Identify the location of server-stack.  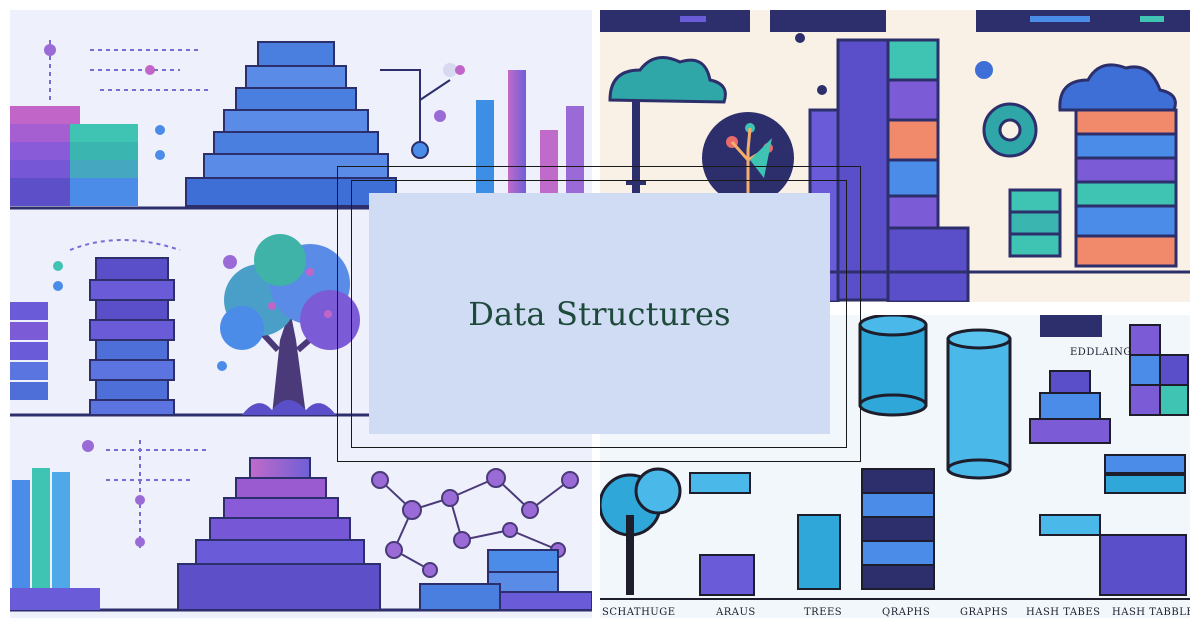
(866, 529).